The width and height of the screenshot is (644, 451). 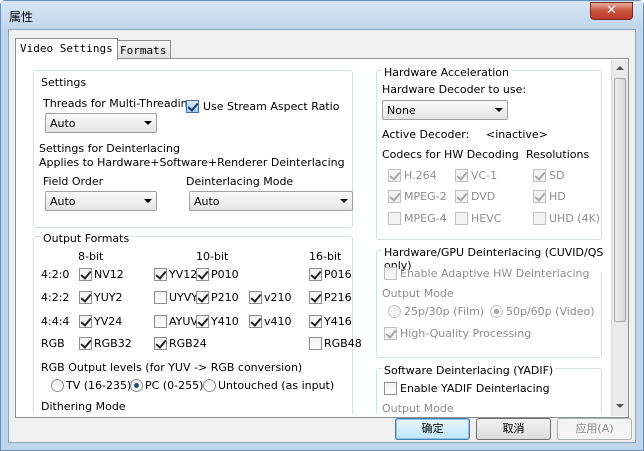 I want to click on mpeg4-label: MPEG-4, so click(x=425, y=218).